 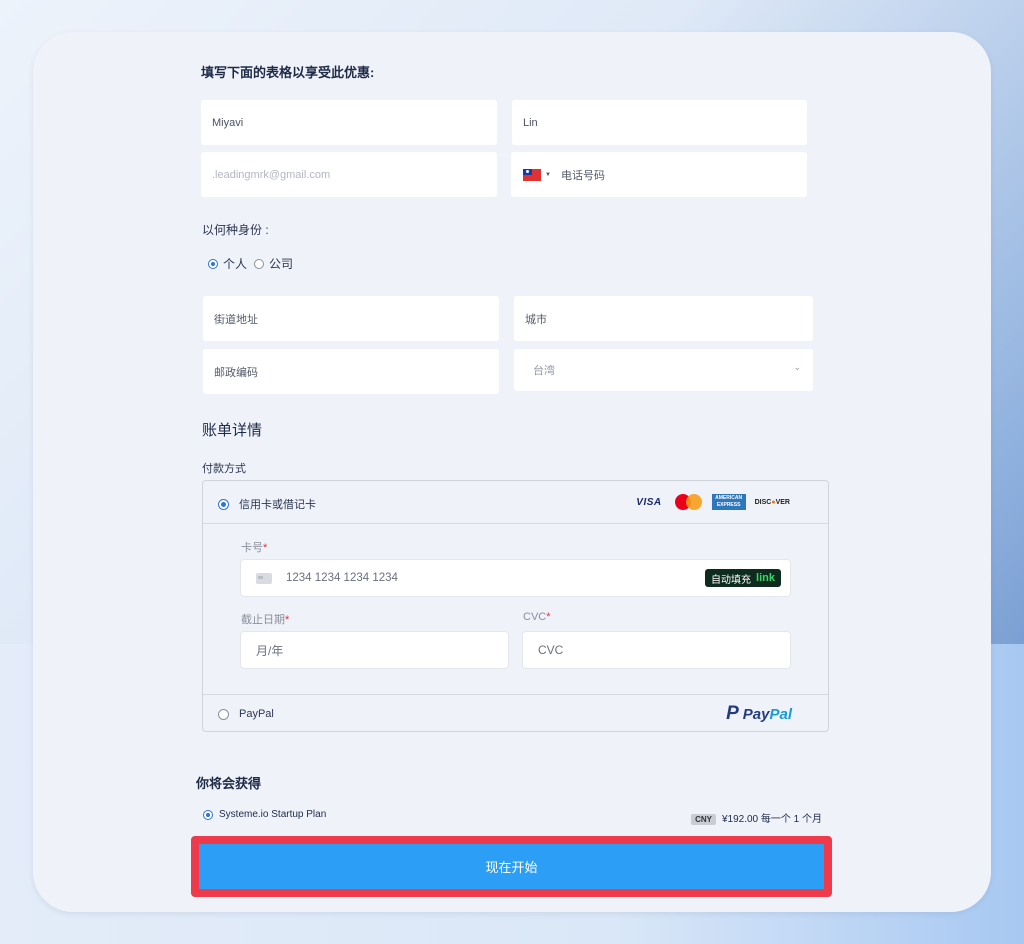 What do you see at coordinates (342, 578) in the screenshot?
I see `card-number-placeholder: 1234 1234 1234 1234` at bounding box center [342, 578].